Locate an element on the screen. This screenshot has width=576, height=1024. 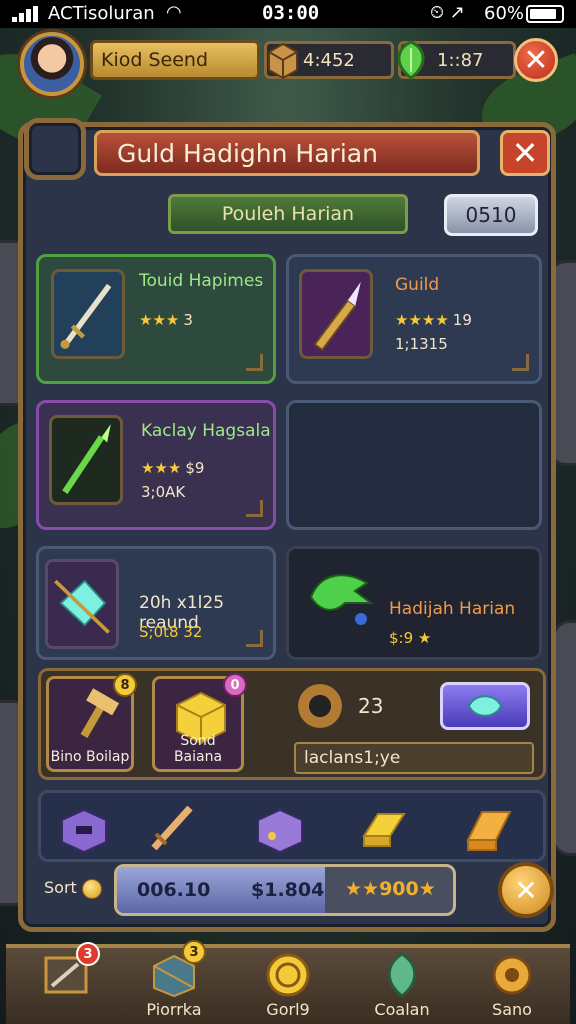
nav-label: Sano is located at coordinates (512, 1009).